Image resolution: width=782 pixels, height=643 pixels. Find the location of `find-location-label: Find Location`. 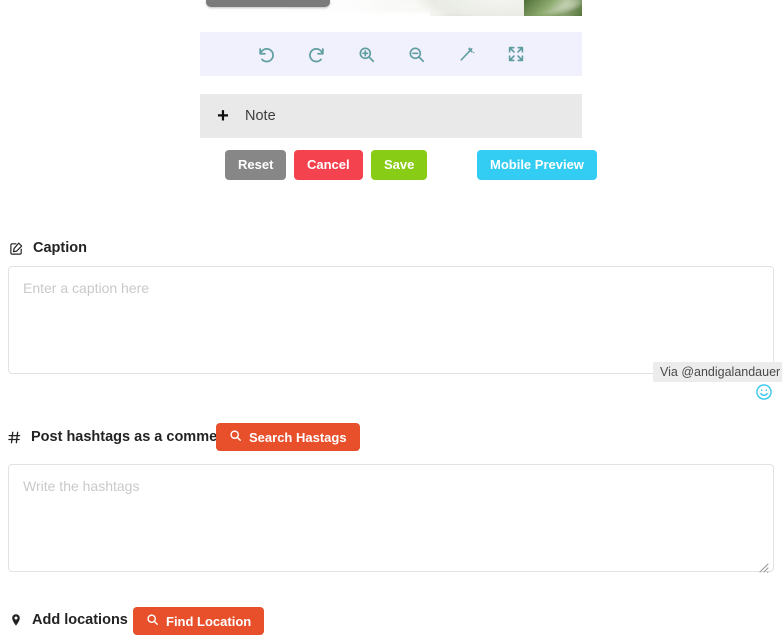

find-location-label: Find Location is located at coordinates (209, 621).